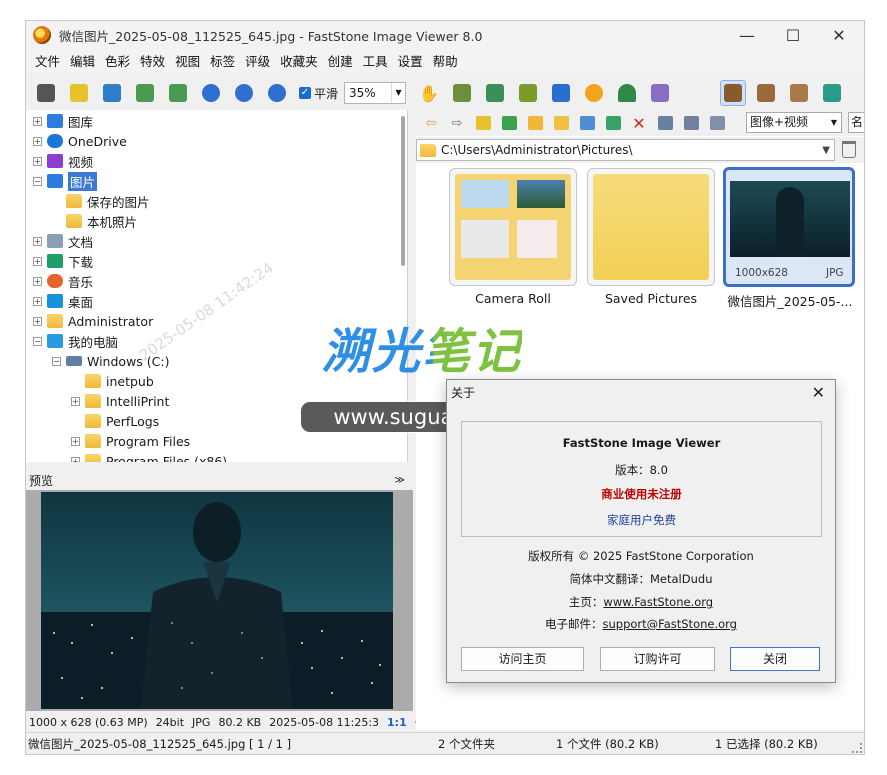 The width and height of the screenshot is (887, 775). Describe the element at coordinates (535, 123) in the screenshot. I see `favorites-button` at that location.